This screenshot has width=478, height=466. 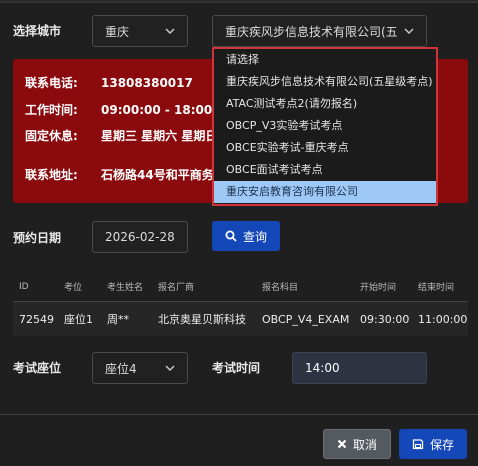 I want to click on save-button-label: 保存, so click(x=441, y=444).